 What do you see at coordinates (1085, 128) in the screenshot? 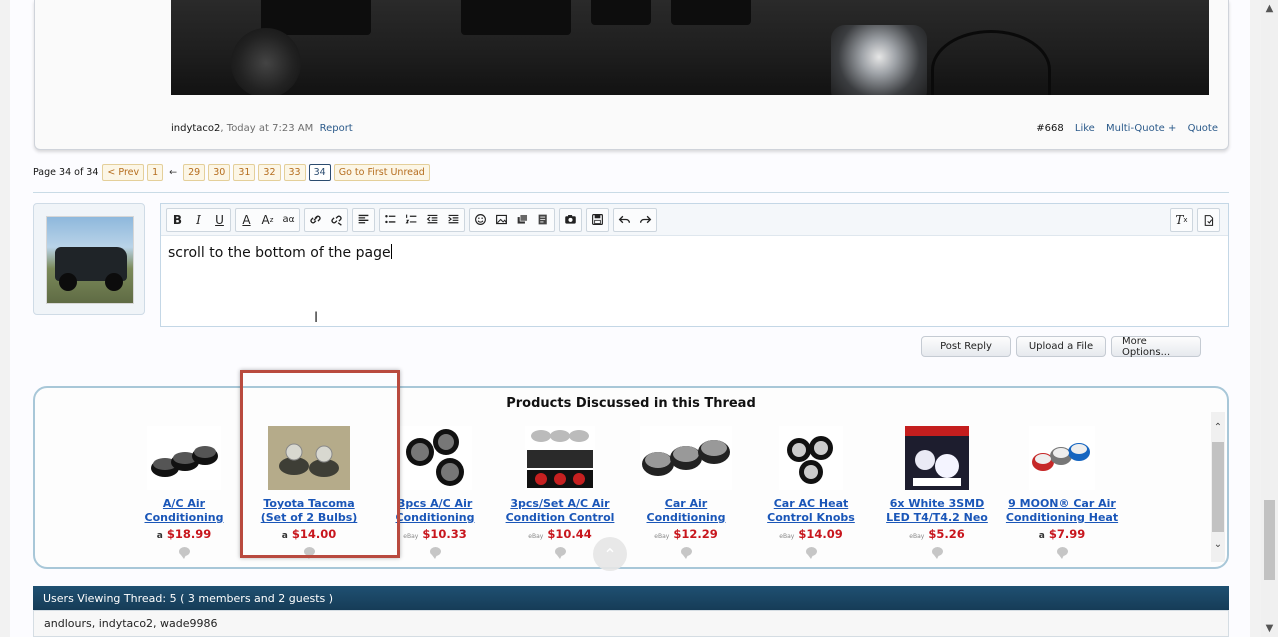
I see `like-link: Like` at bounding box center [1085, 128].